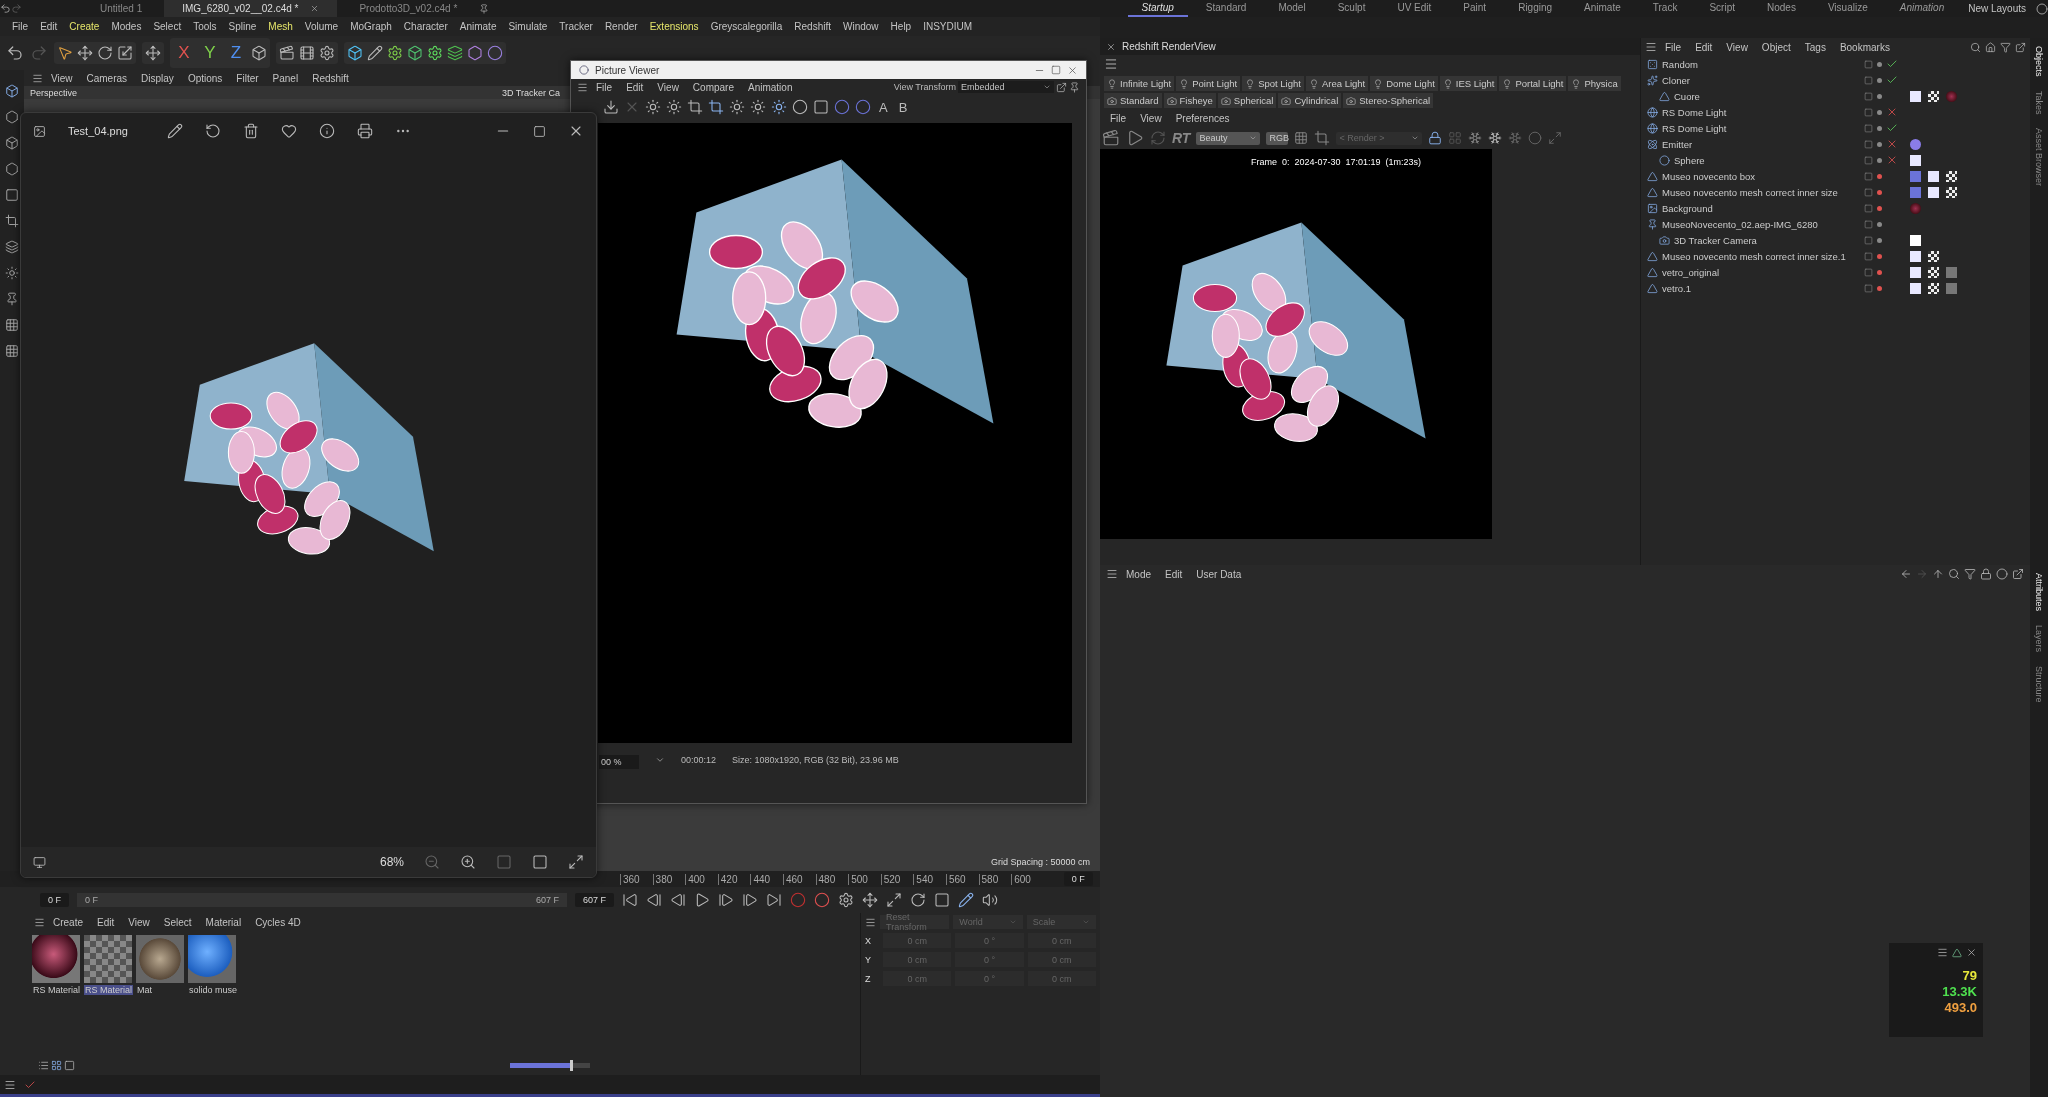 The height and width of the screenshot is (1097, 2048). I want to click on side-tab: Objects, so click(2039, 61).